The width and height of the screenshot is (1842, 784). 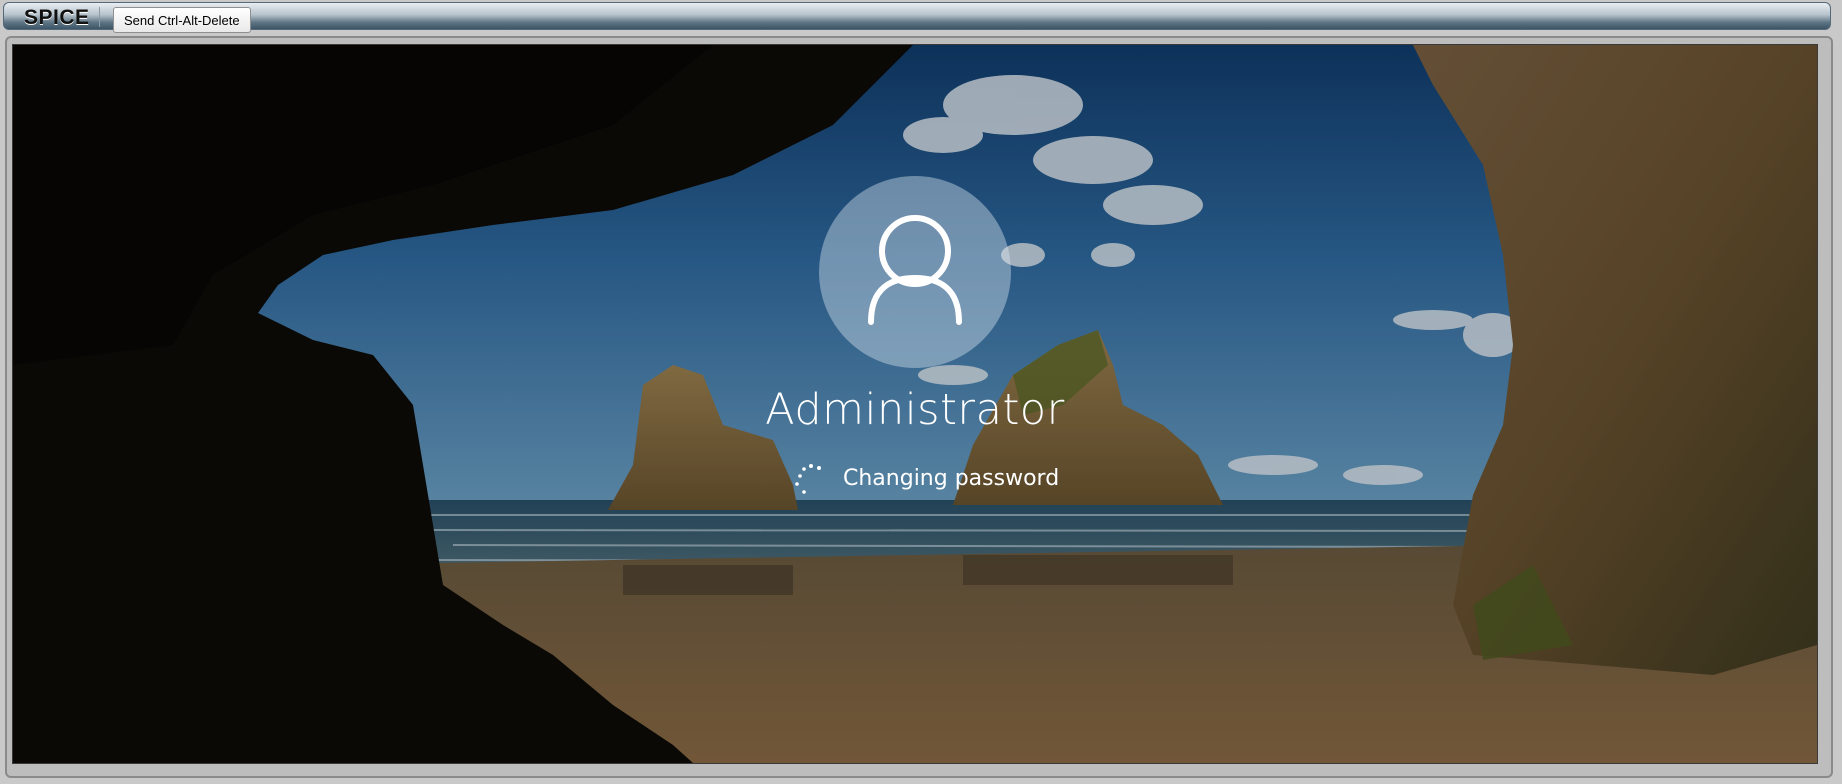 I want to click on user-icon, so click(x=915, y=270).